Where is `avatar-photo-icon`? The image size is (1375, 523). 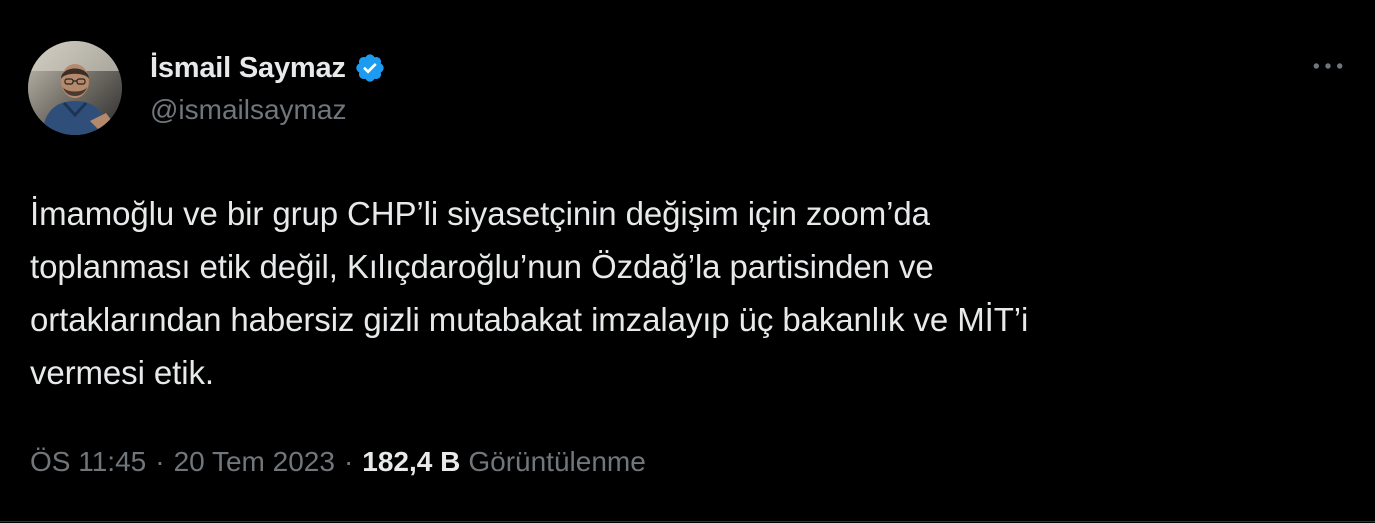 avatar-photo-icon is located at coordinates (75, 88).